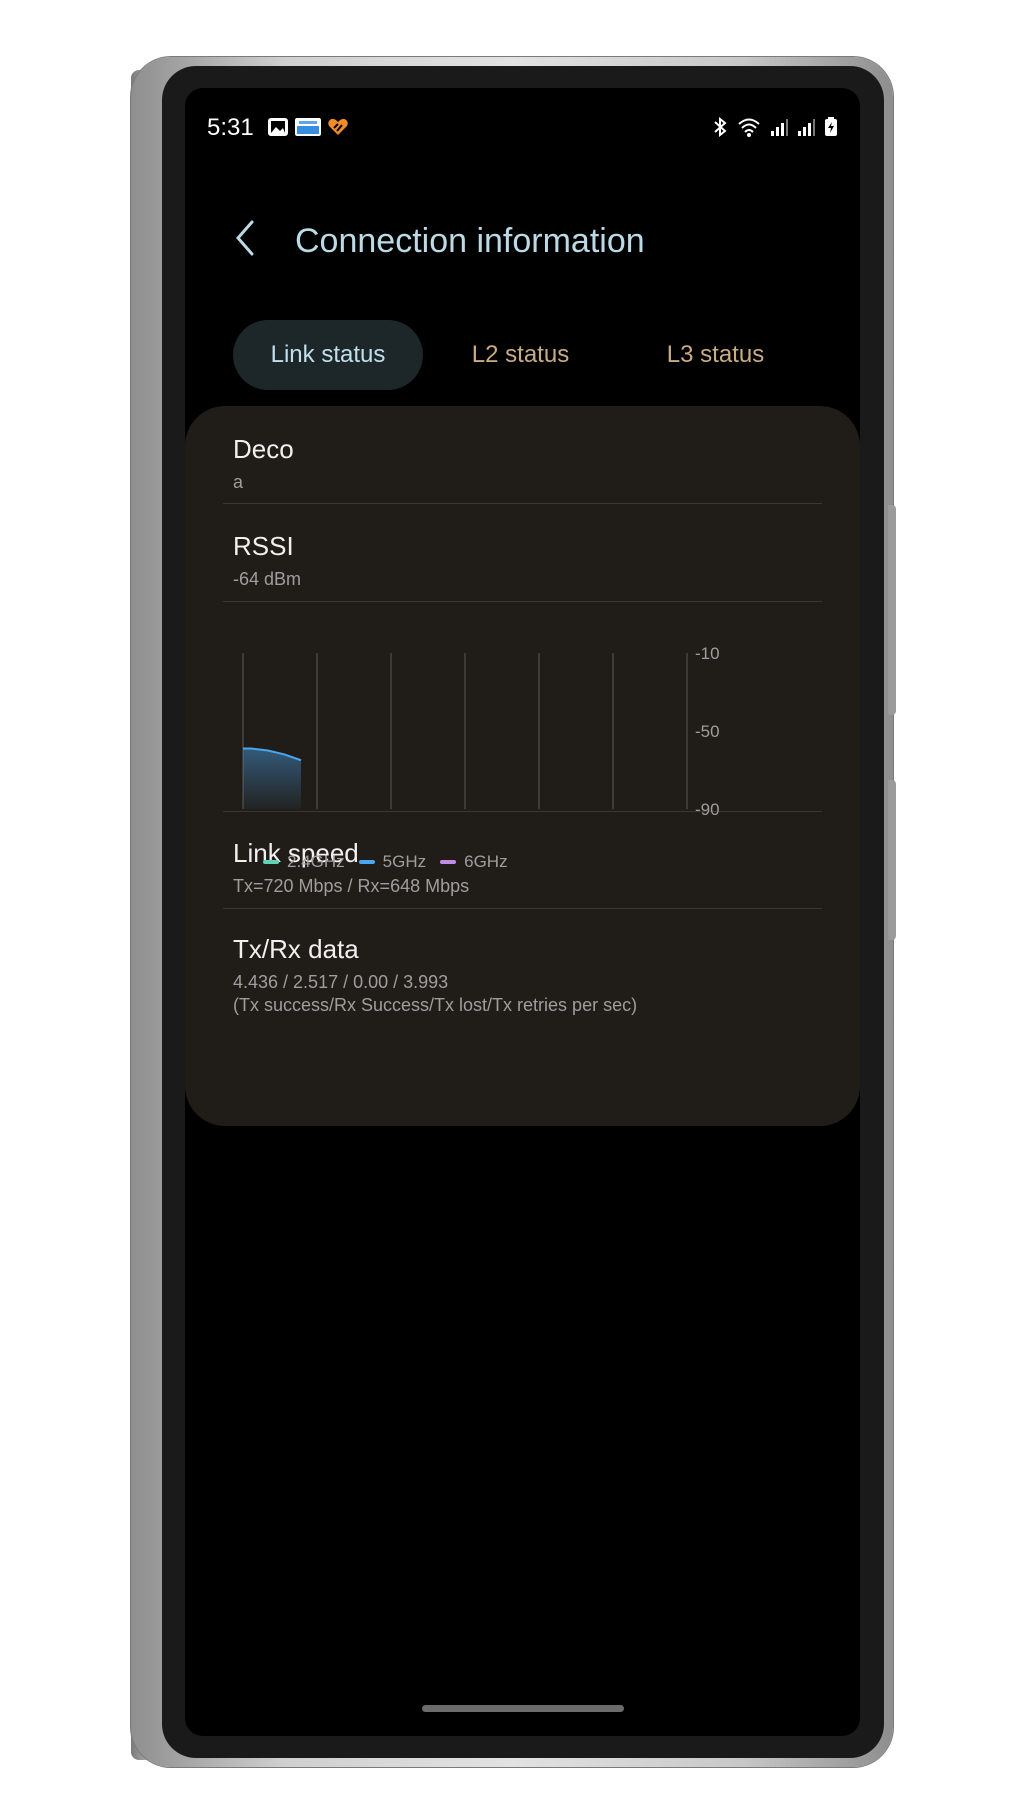  What do you see at coordinates (520, 355) in the screenshot?
I see `tab-l2-status: L2 status` at bounding box center [520, 355].